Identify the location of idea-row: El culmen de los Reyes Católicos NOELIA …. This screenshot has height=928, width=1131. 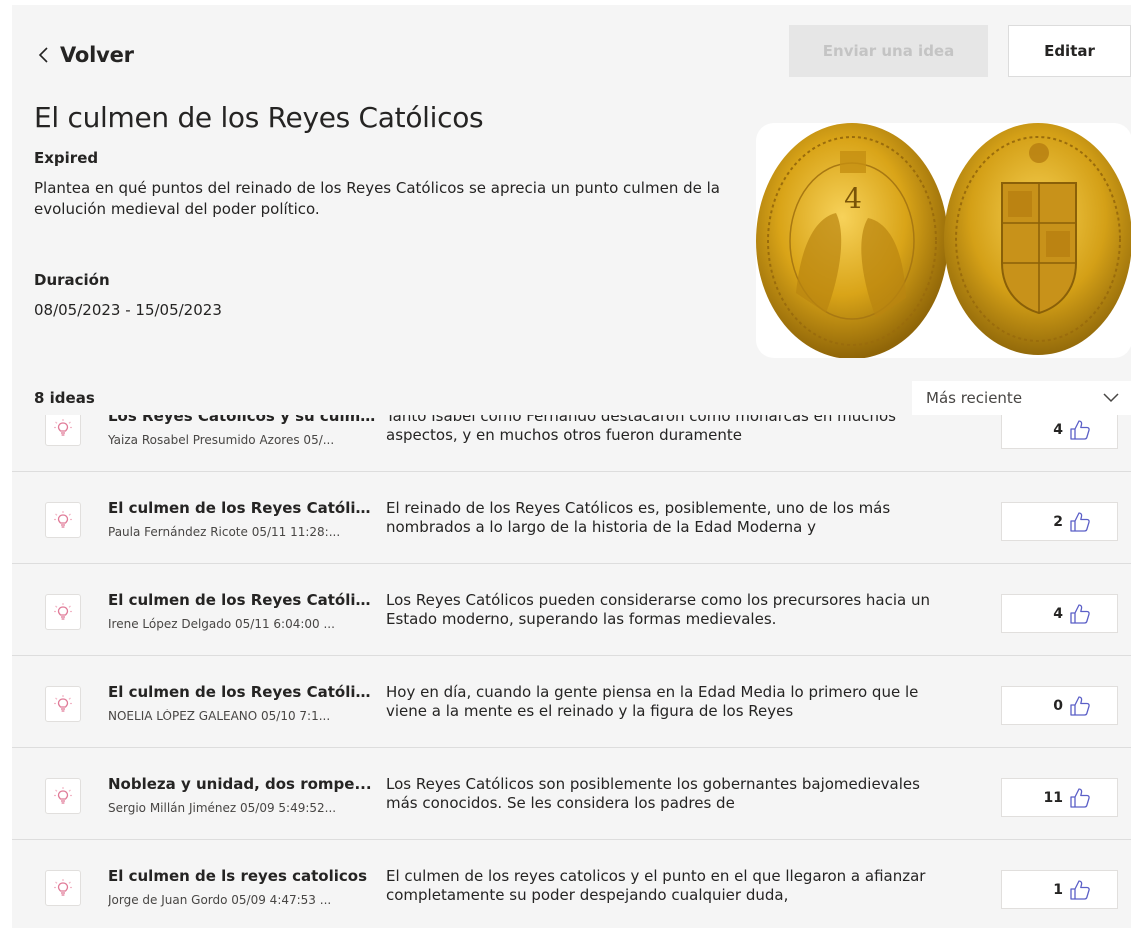
(571, 702).